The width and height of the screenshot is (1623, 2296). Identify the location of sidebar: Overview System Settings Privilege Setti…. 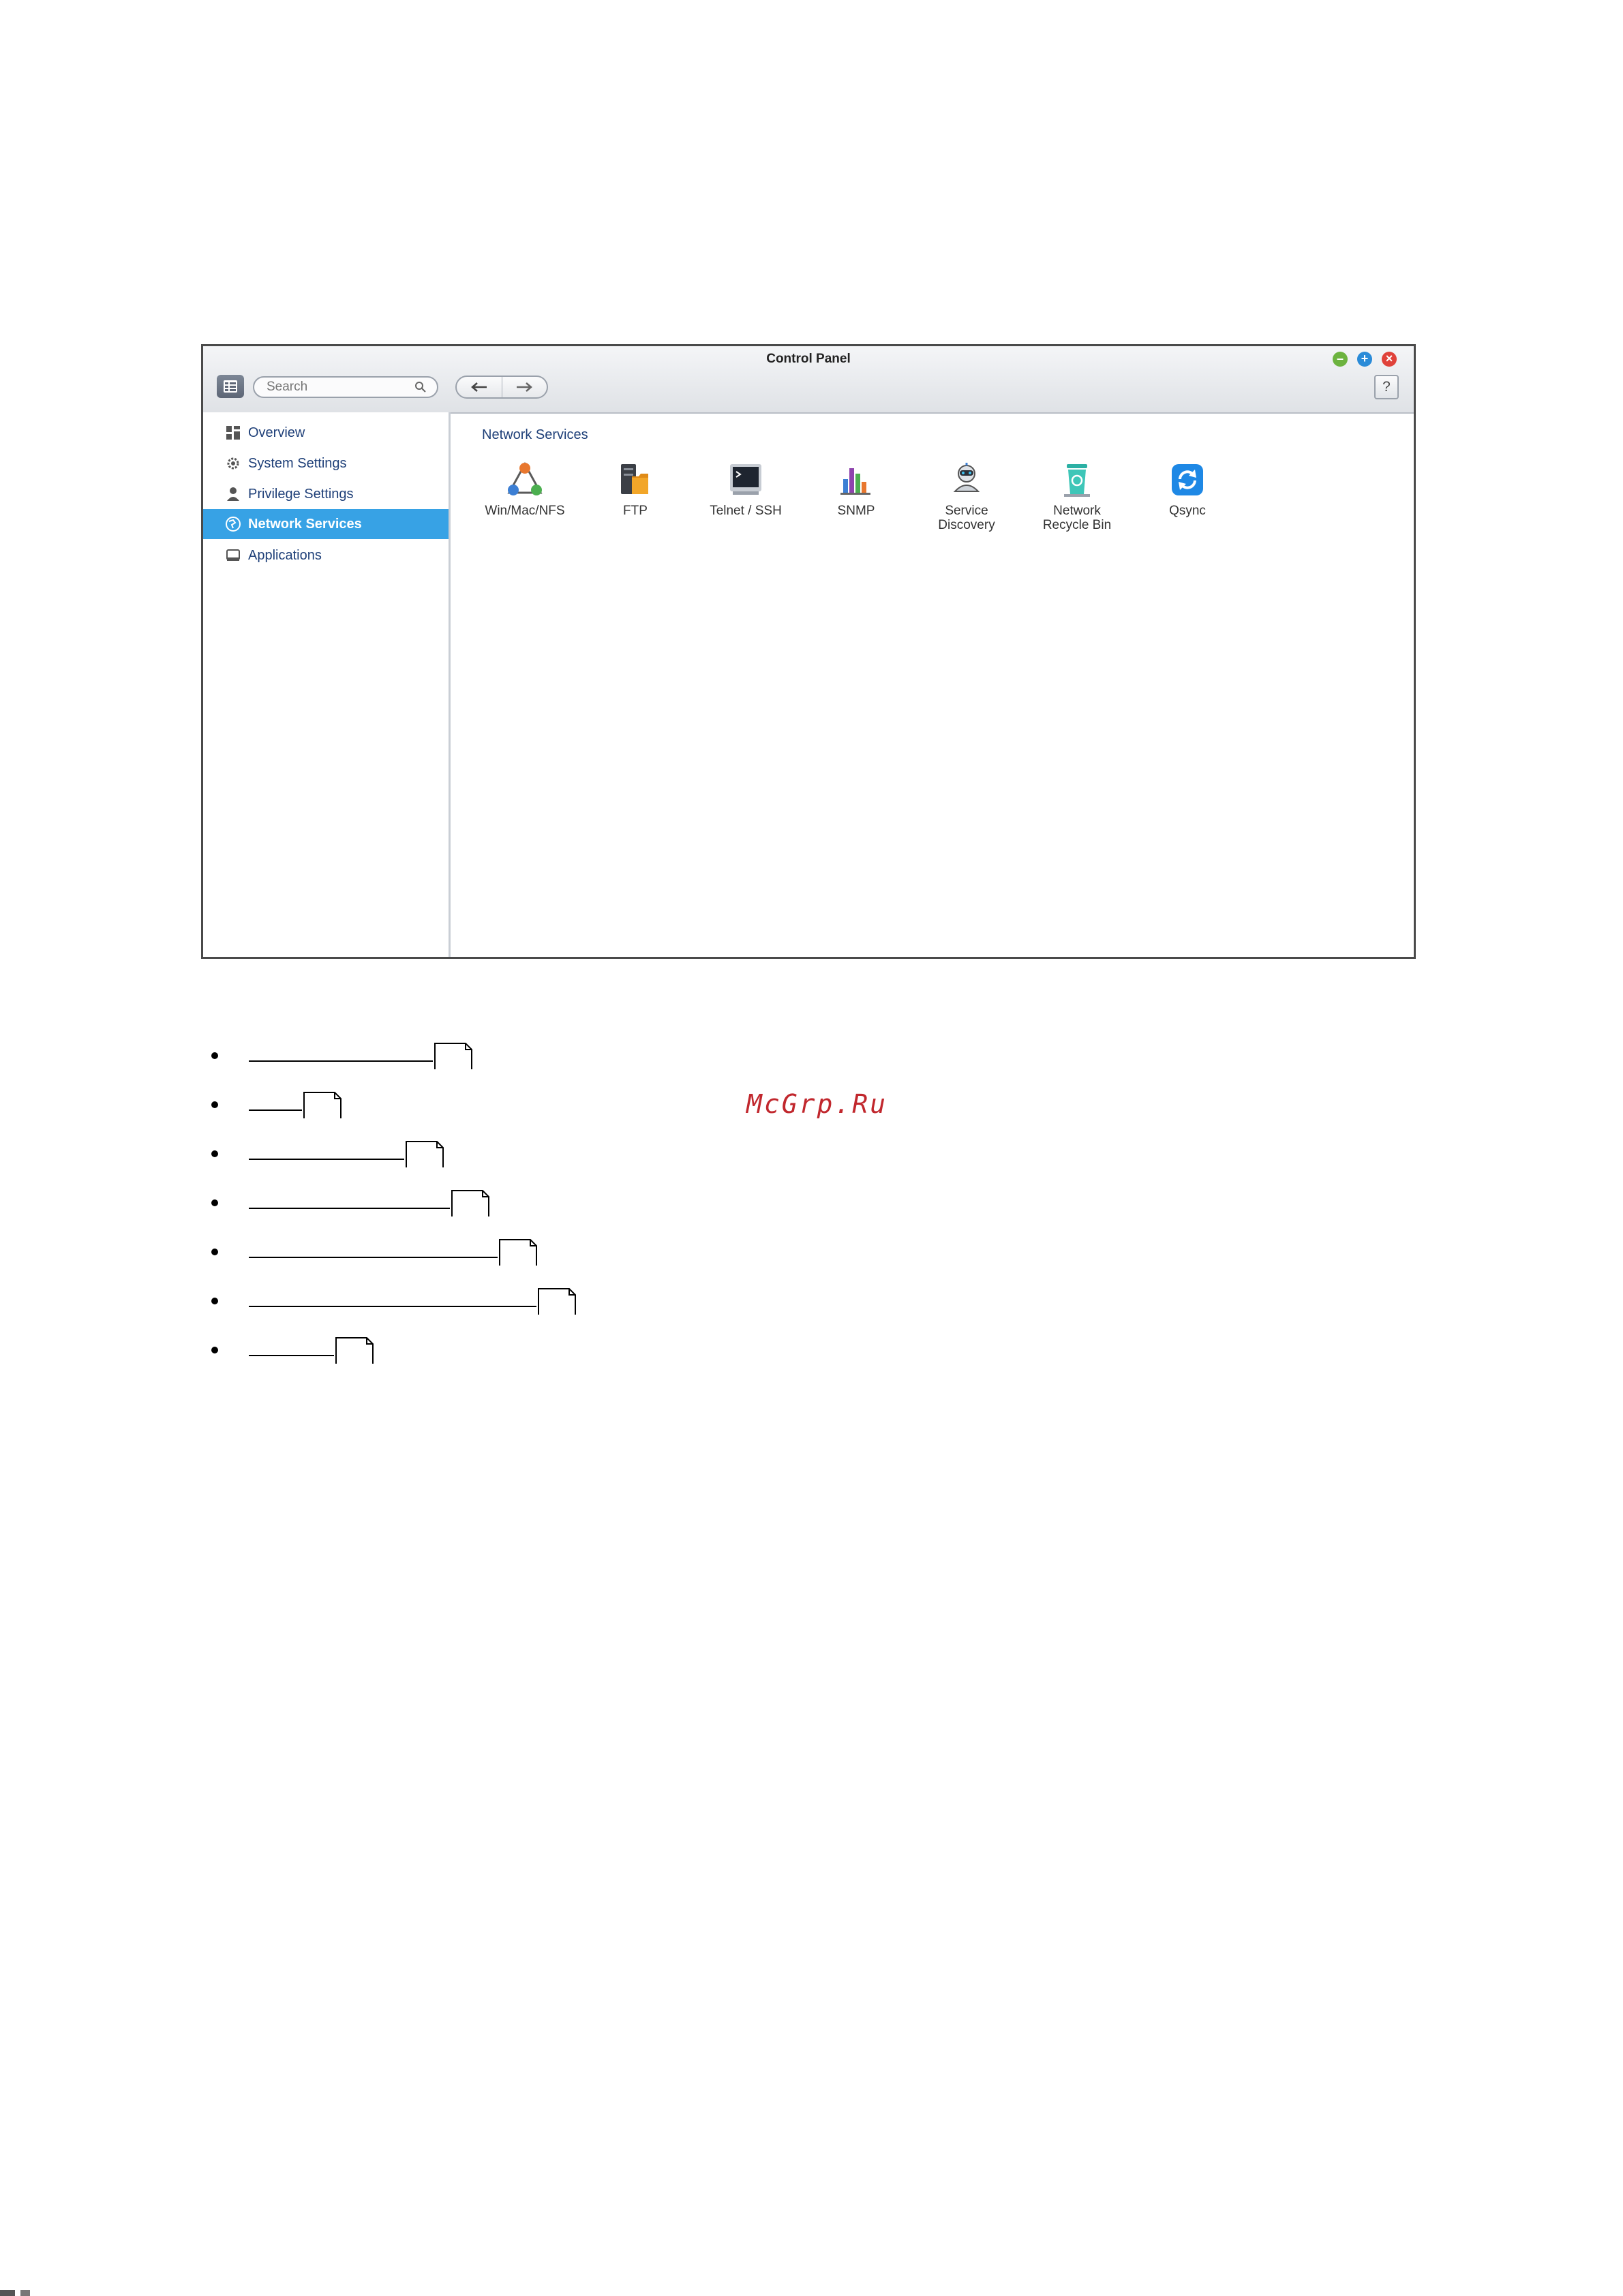
(327, 684).